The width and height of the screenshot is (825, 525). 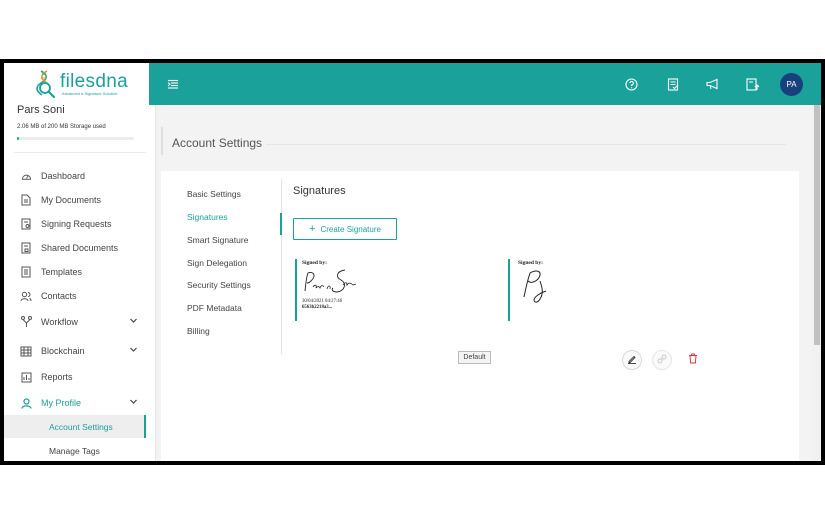 What do you see at coordinates (162, 141) in the screenshot?
I see `page-title-accent` at bounding box center [162, 141].